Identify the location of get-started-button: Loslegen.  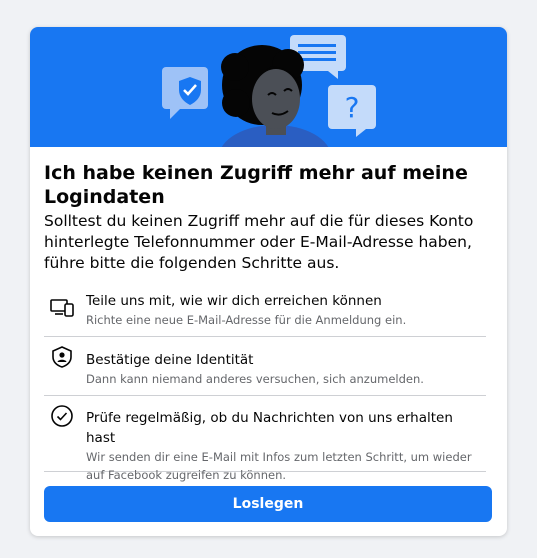
(268, 504).